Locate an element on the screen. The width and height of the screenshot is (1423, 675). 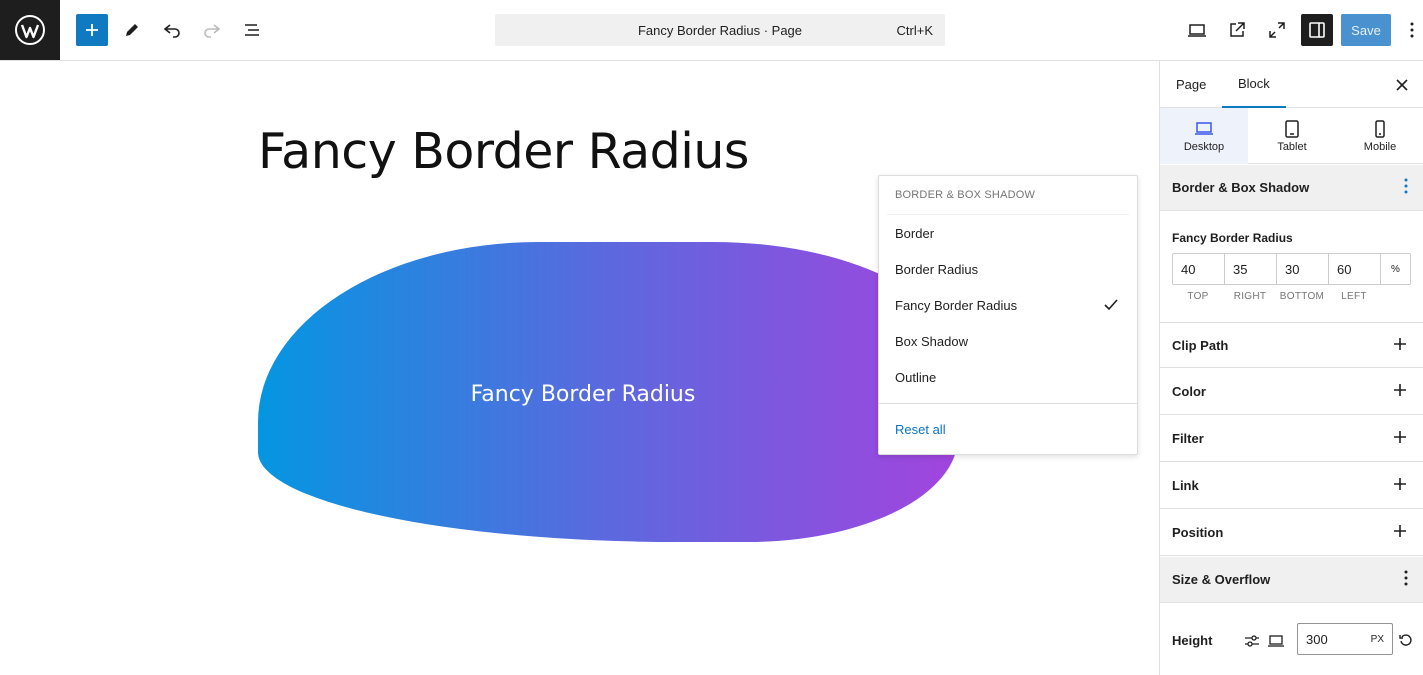
add-block-button is located at coordinates (92, 30).